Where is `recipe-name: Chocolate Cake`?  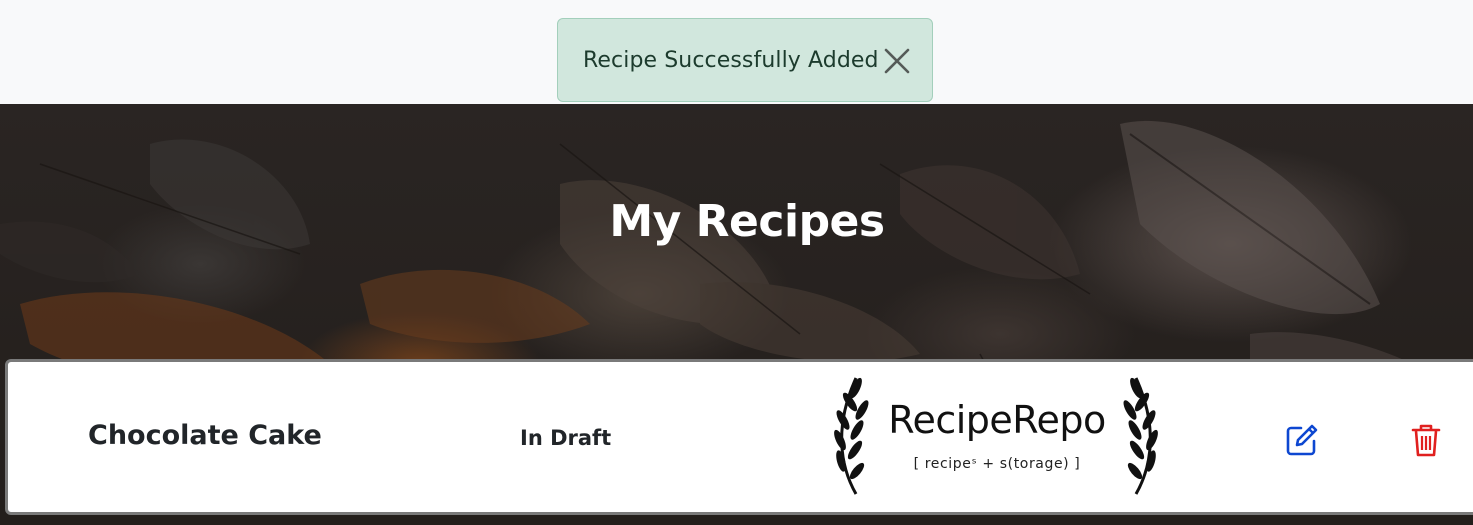 recipe-name: Chocolate Cake is located at coordinates (205, 435).